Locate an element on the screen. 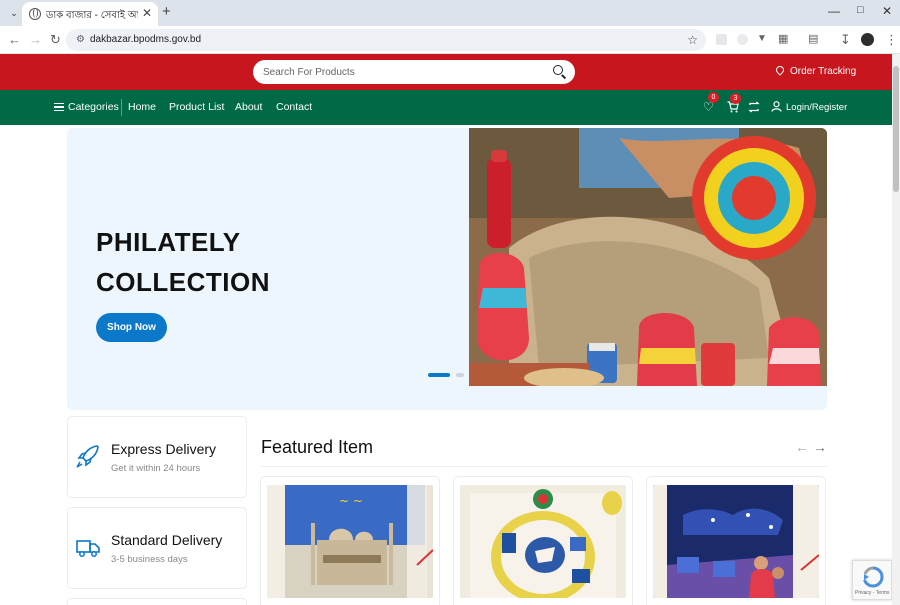  cart-button: 3 is located at coordinates (734, 104).